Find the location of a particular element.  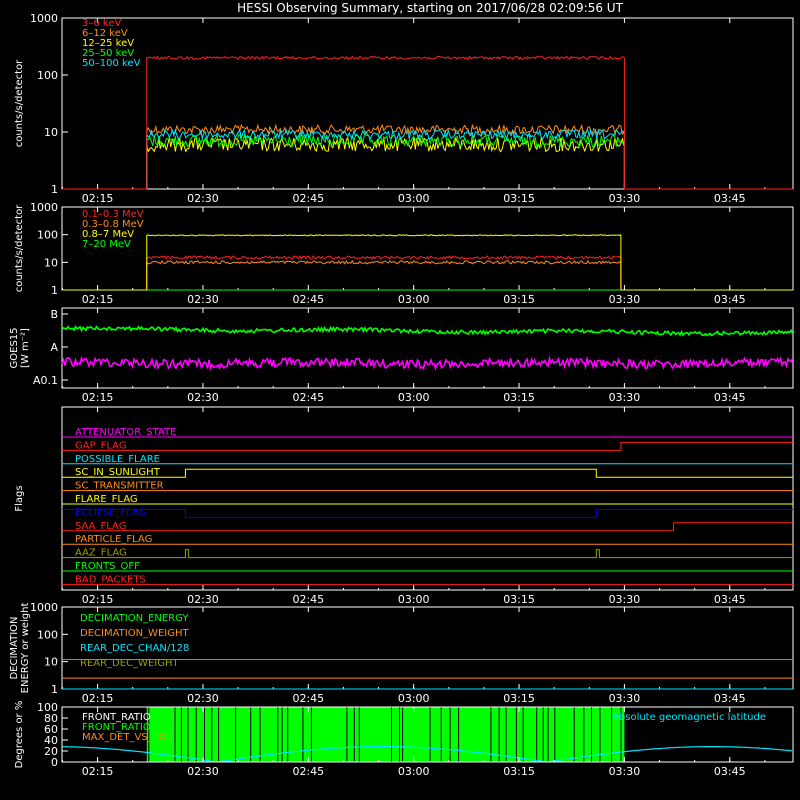

flag-label-8: PARTICLE_FLAG is located at coordinates (113, 539).